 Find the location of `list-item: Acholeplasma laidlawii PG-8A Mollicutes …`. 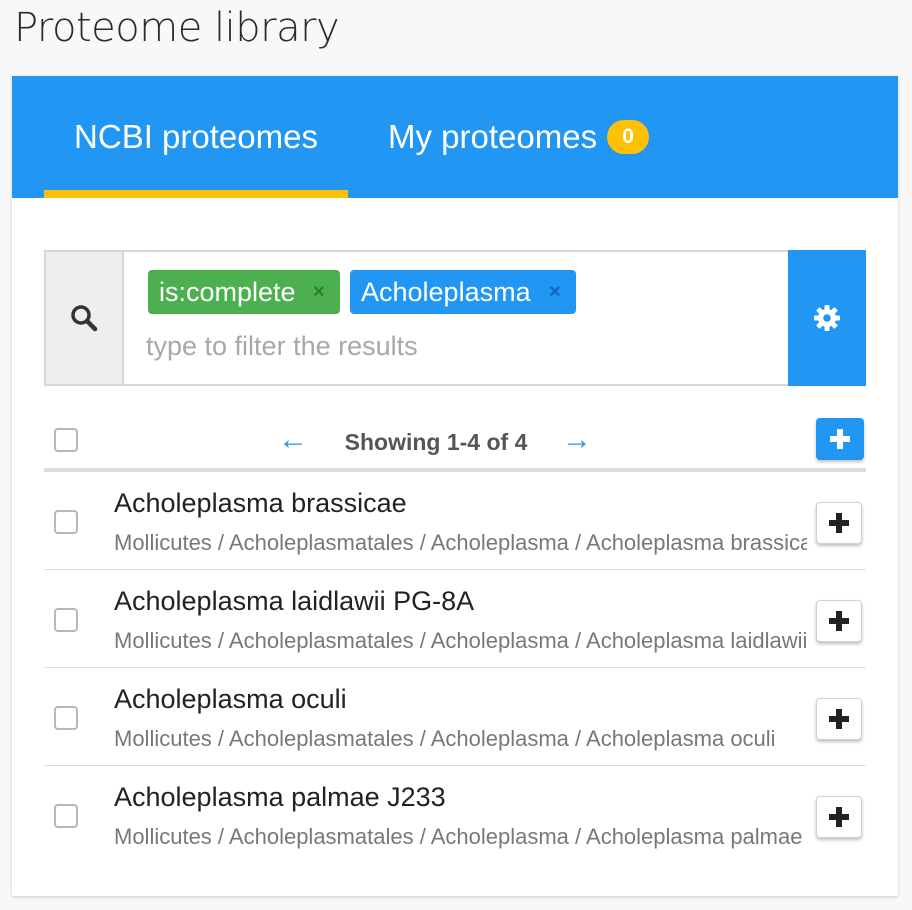

list-item: Acholeplasma laidlawii PG-8A Mollicutes … is located at coordinates (455, 619).